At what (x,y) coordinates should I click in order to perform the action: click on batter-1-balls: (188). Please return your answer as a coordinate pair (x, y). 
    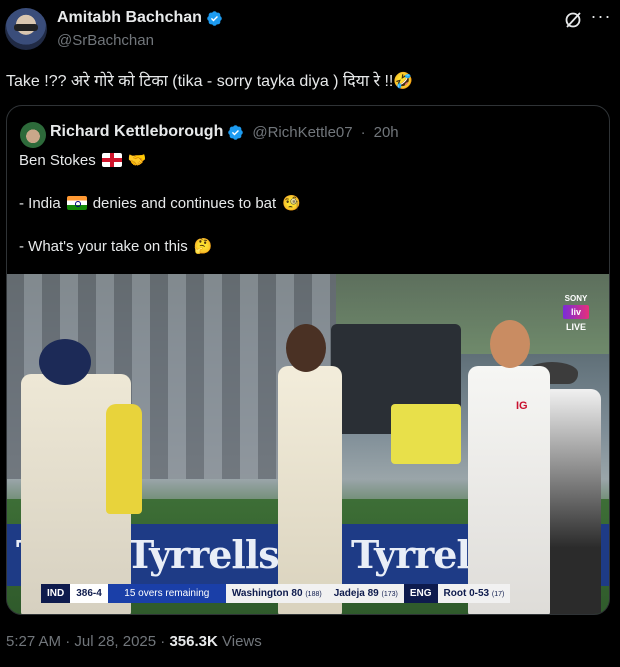
    Looking at the image, I should click on (313, 594).